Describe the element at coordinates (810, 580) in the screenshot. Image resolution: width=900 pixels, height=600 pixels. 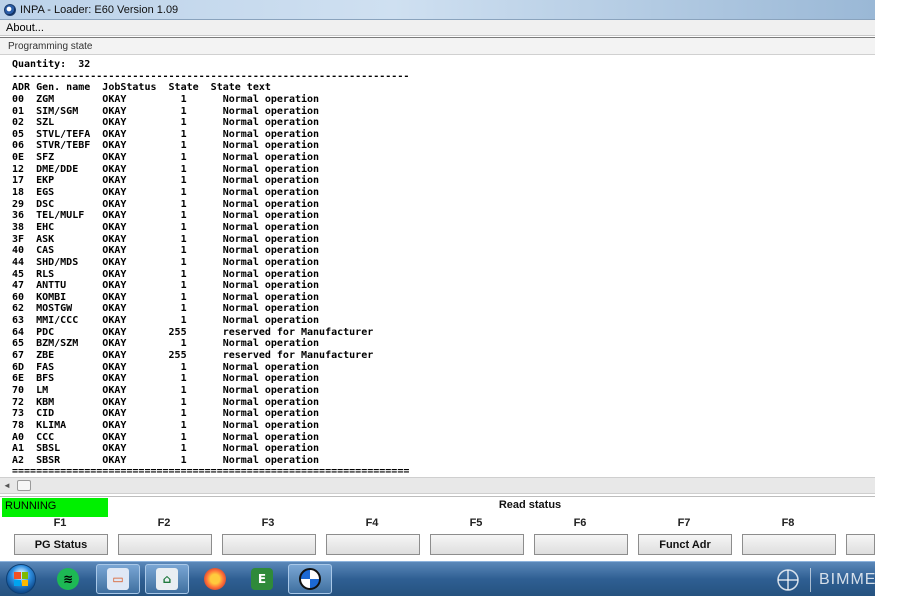
I see `watermark-separator` at that location.